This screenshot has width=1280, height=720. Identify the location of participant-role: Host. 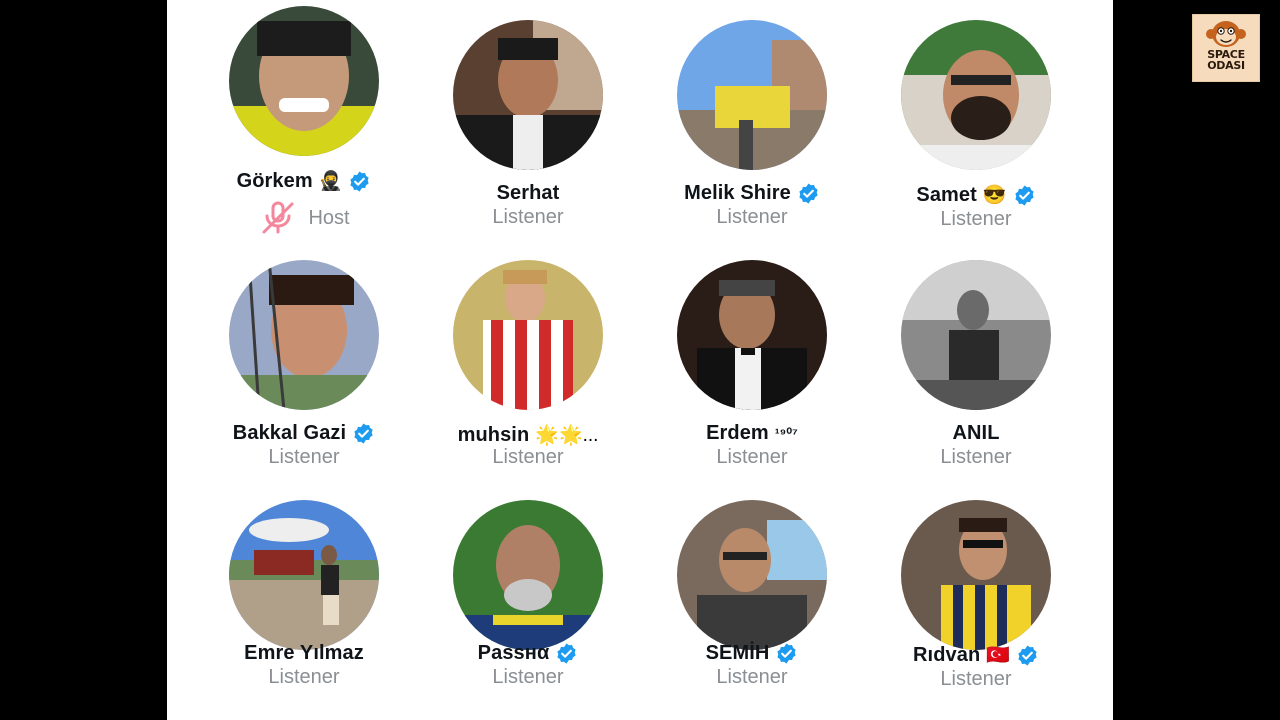
(329, 217).